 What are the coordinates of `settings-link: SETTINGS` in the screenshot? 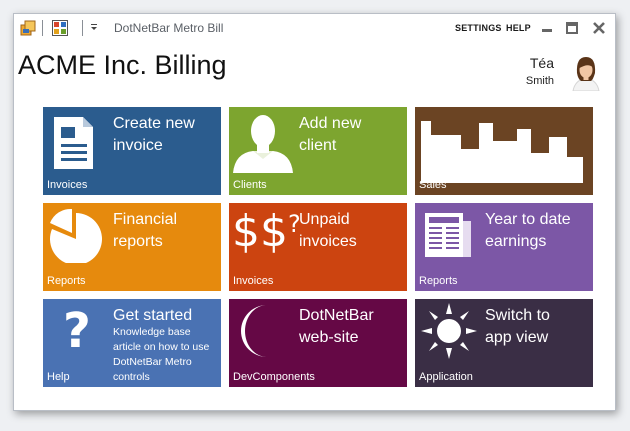 It's located at (478, 28).